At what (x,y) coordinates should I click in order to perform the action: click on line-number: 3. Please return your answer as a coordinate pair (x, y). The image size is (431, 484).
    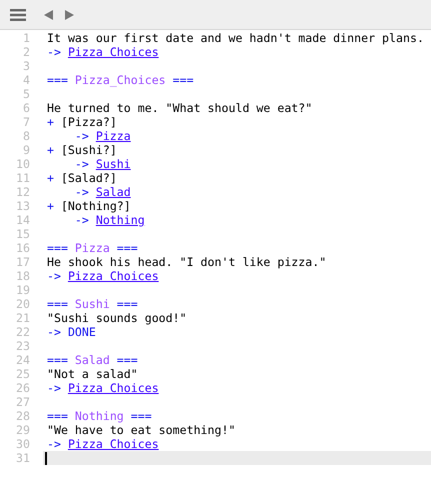
    Looking at the image, I should click on (26, 66).